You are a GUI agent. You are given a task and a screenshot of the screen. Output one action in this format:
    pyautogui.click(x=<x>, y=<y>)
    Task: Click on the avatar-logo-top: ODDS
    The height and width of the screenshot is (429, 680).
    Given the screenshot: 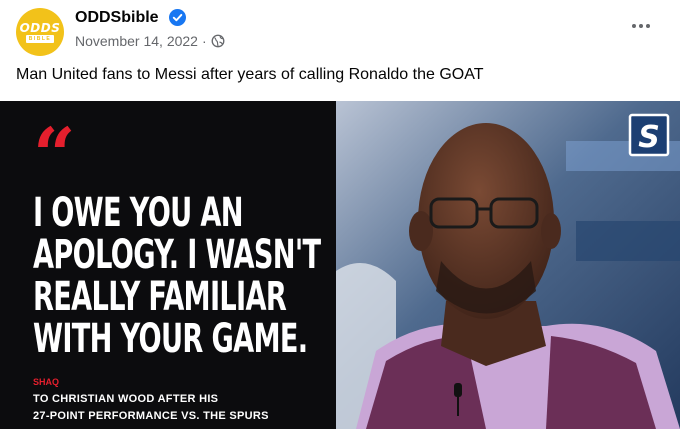 What is the action you would take?
    pyautogui.click(x=40, y=27)
    